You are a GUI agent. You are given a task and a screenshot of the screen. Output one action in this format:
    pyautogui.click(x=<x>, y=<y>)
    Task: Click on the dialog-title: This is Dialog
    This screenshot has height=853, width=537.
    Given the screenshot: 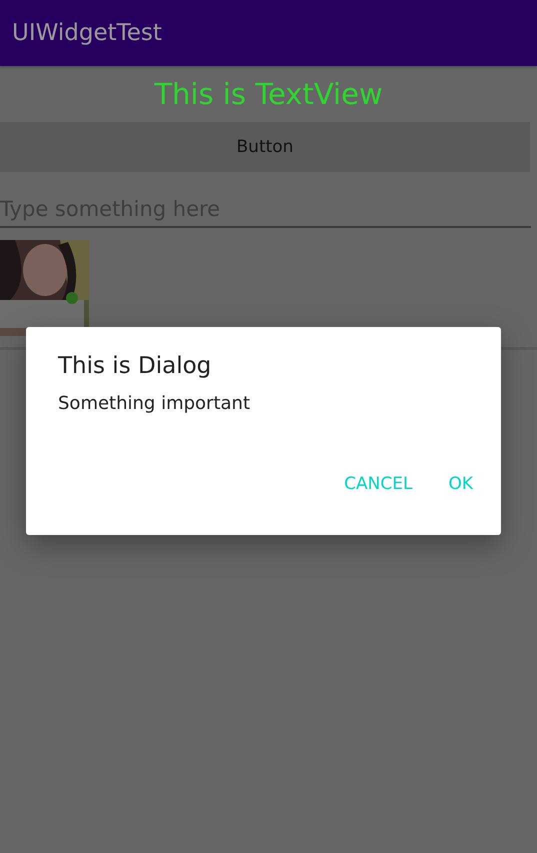 What is the action you would take?
    pyautogui.click(x=135, y=366)
    